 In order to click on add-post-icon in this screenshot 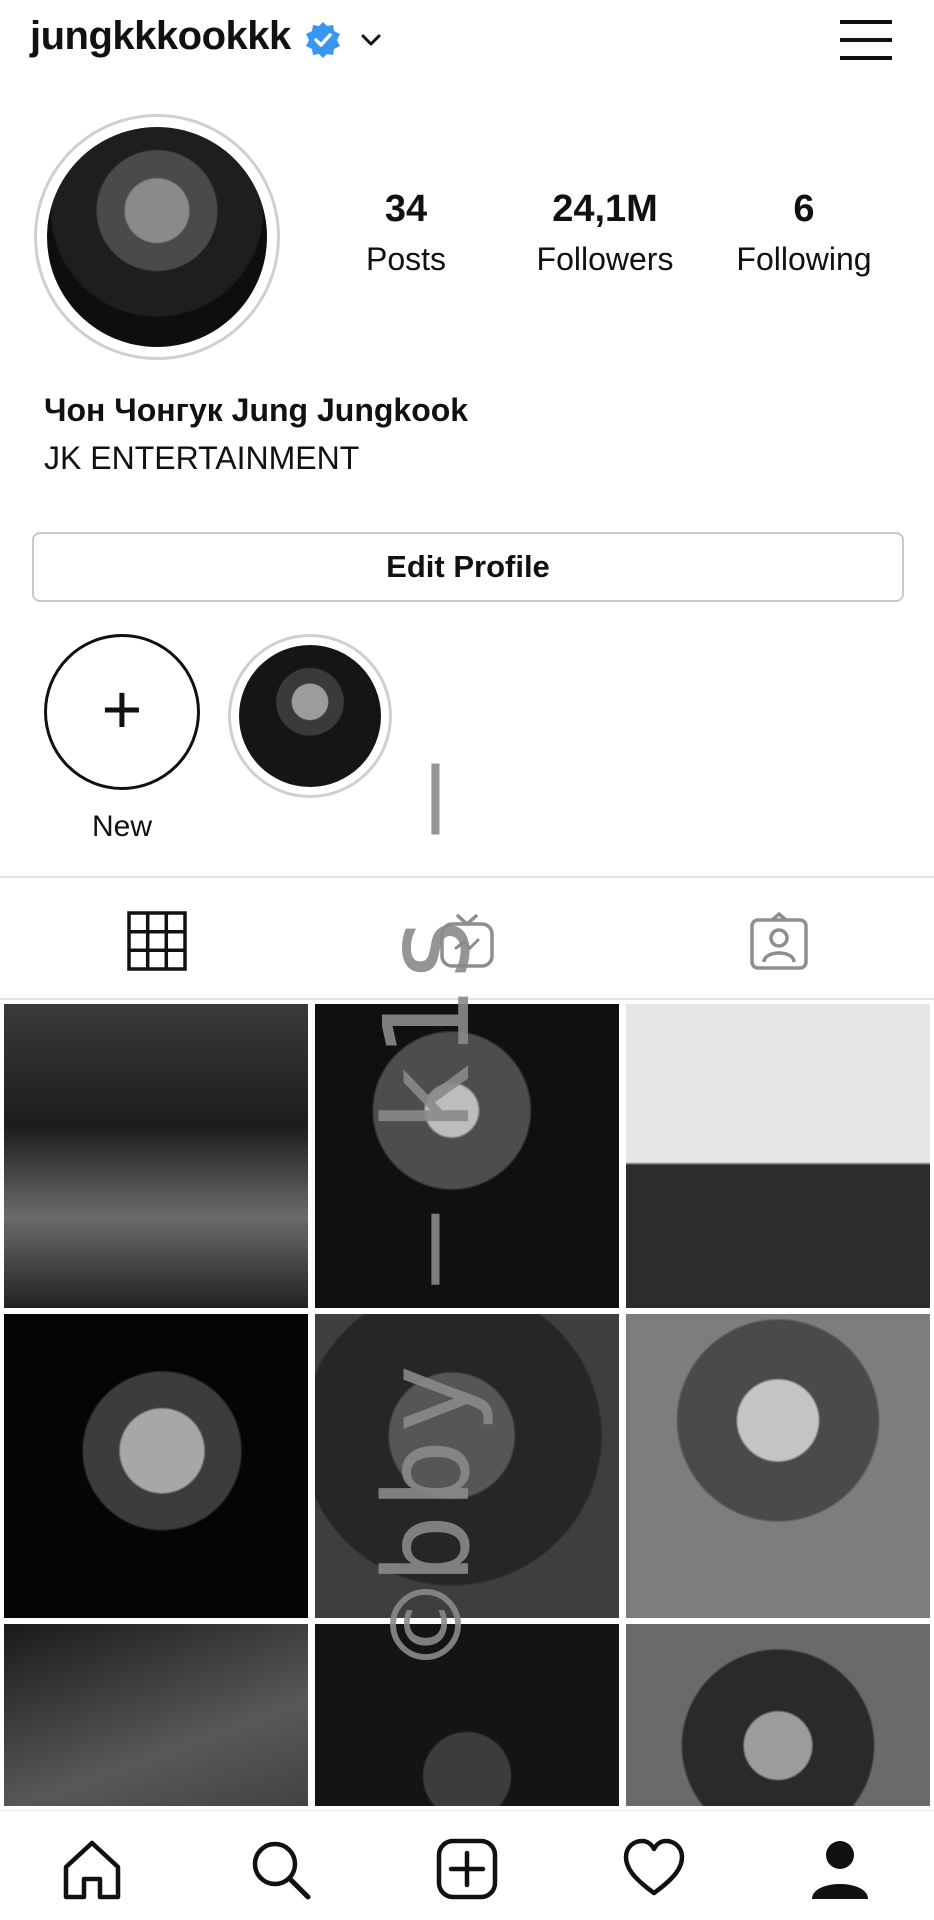, I will do `click(467, 1869)`.